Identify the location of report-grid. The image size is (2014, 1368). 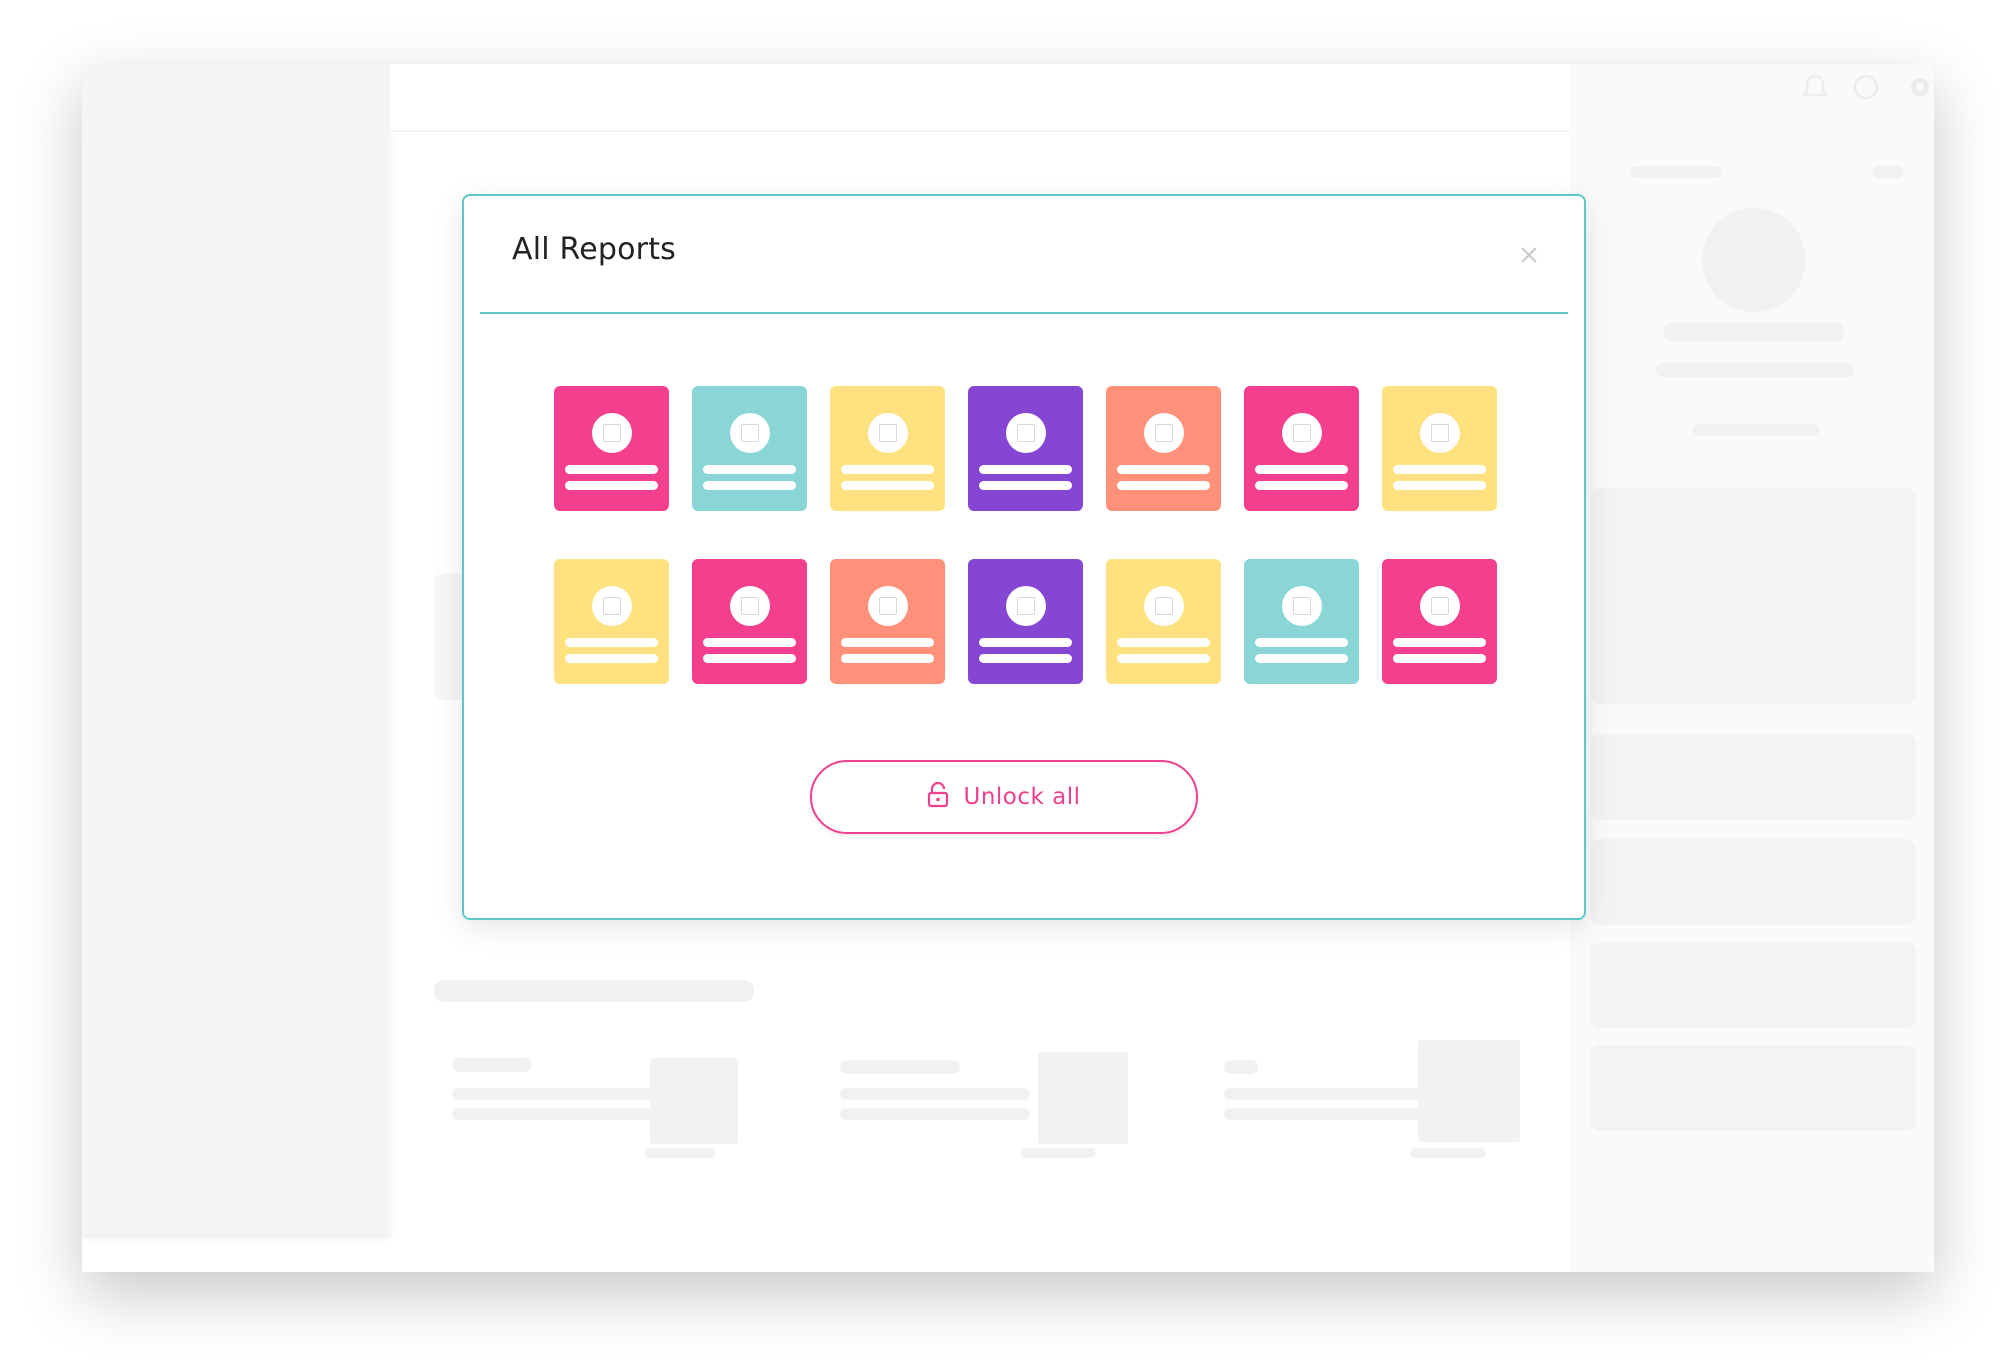
(1025, 535).